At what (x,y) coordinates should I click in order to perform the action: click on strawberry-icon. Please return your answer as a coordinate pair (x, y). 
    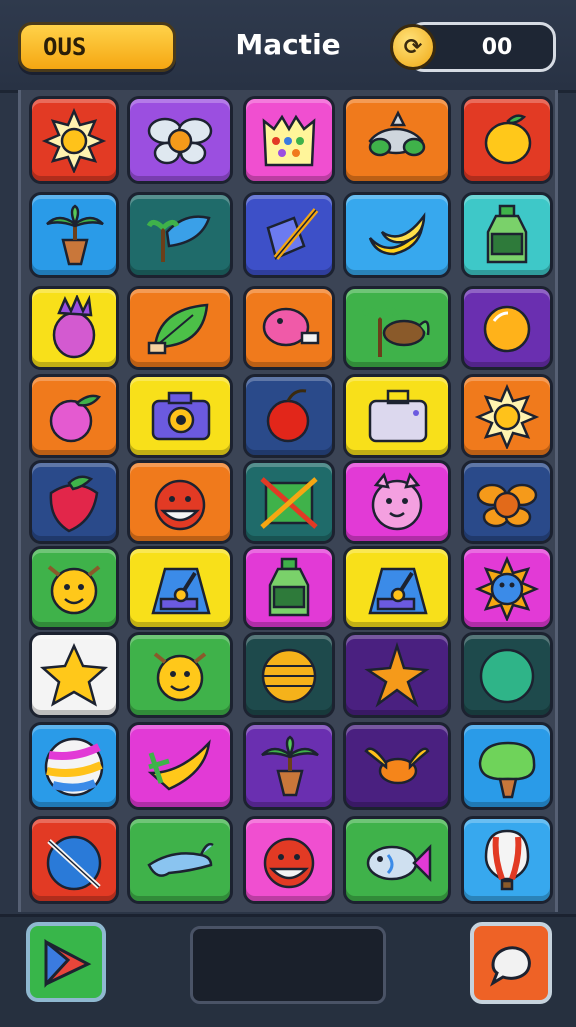
    Looking at the image, I should click on (74, 504).